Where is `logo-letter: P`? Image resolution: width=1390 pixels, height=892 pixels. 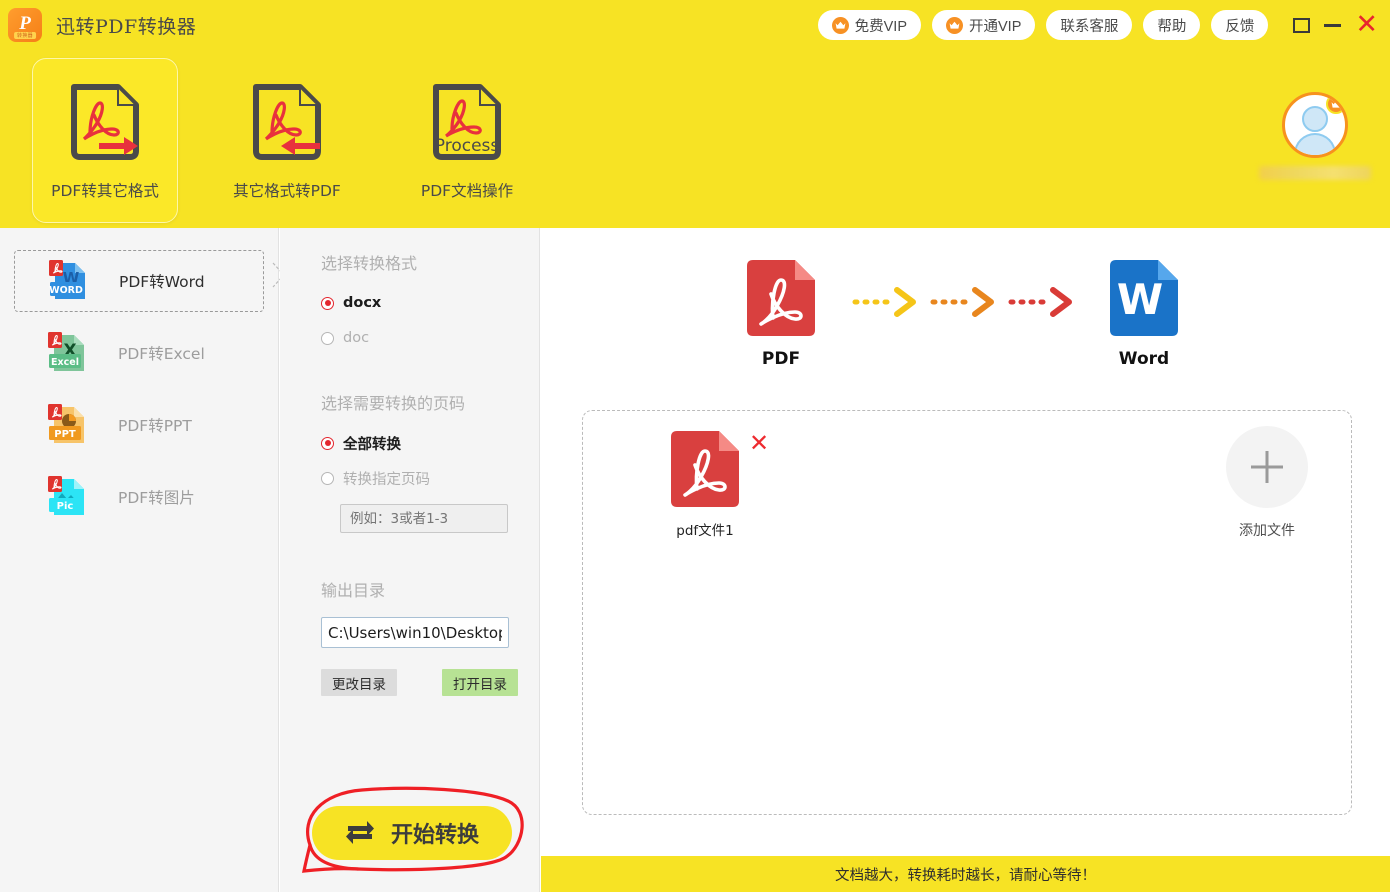 logo-letter: P is located at coordinates (25, 23).